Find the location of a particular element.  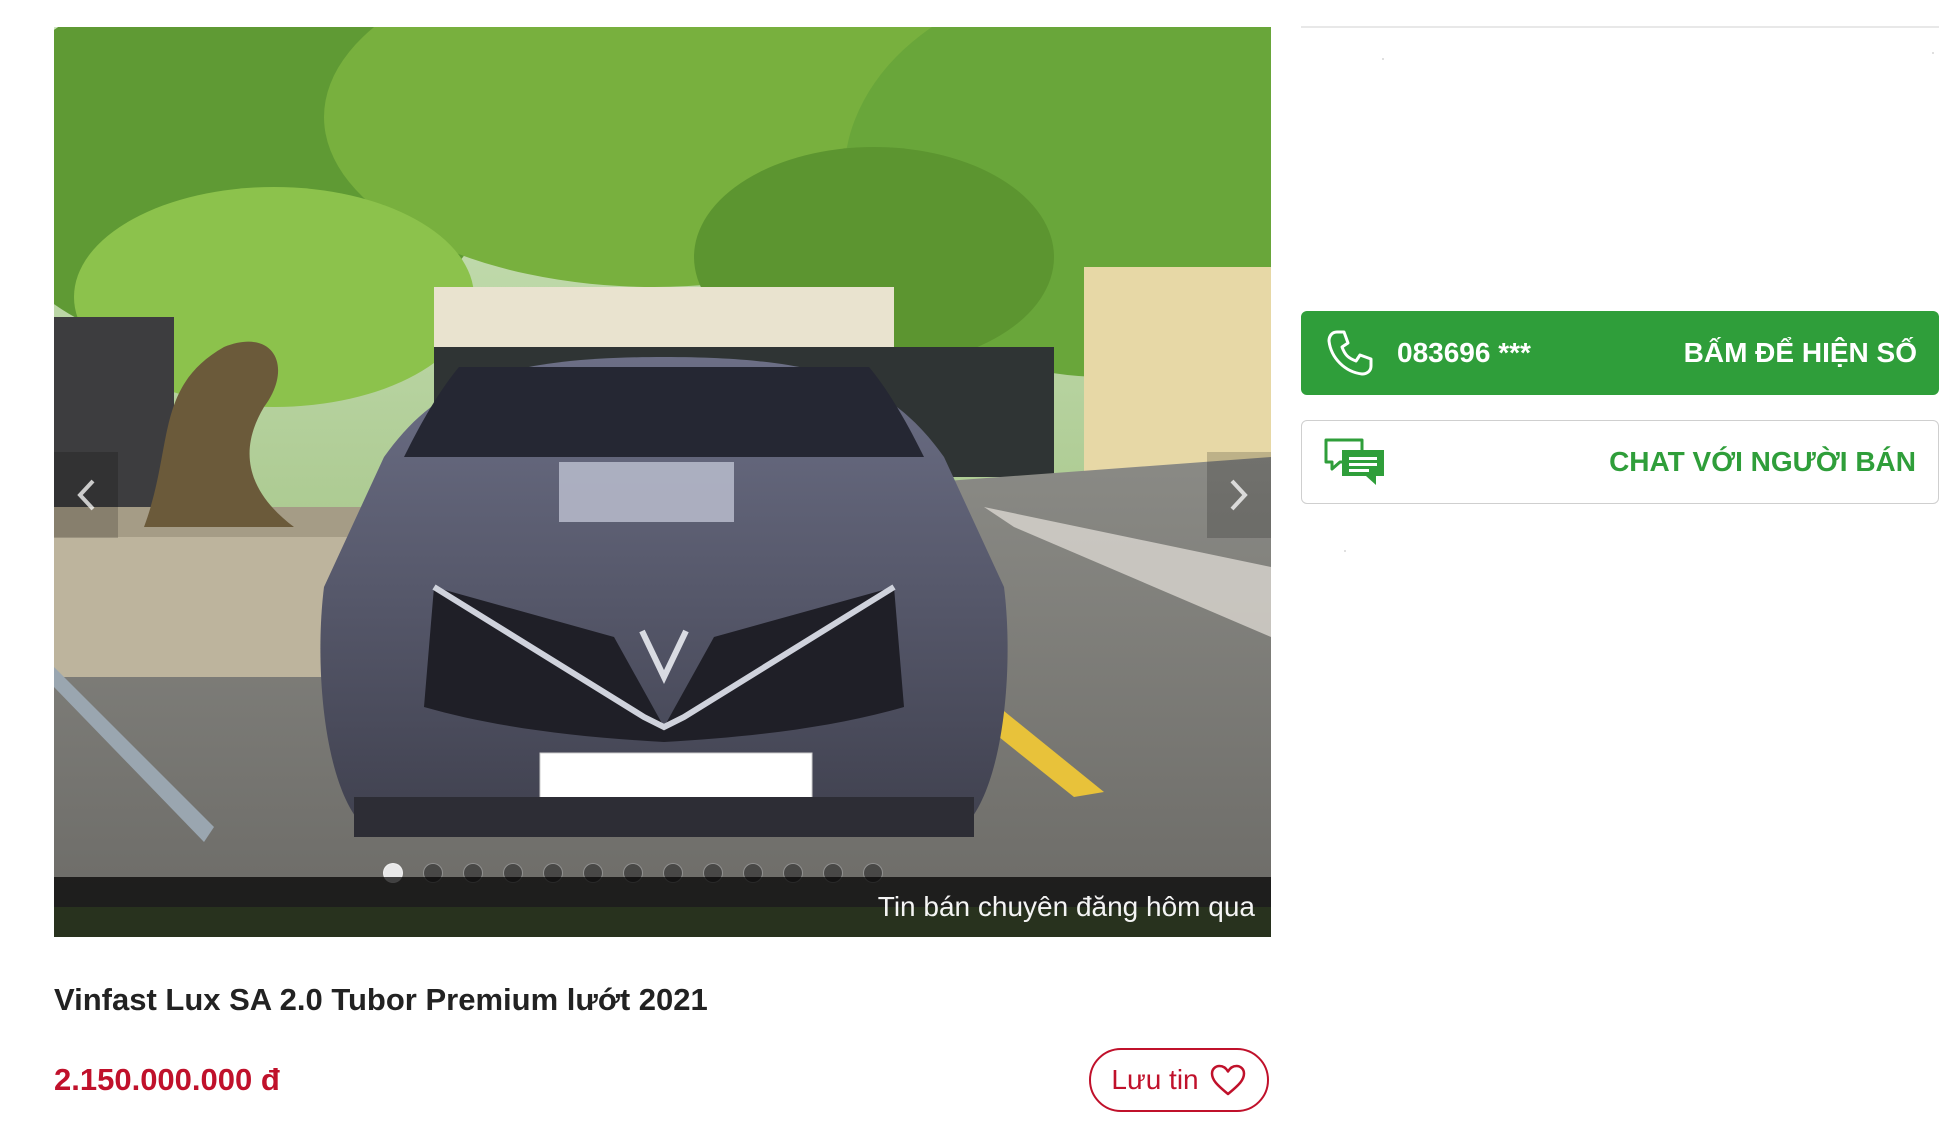

heart-icon is located at coordinates (1227, 1080).